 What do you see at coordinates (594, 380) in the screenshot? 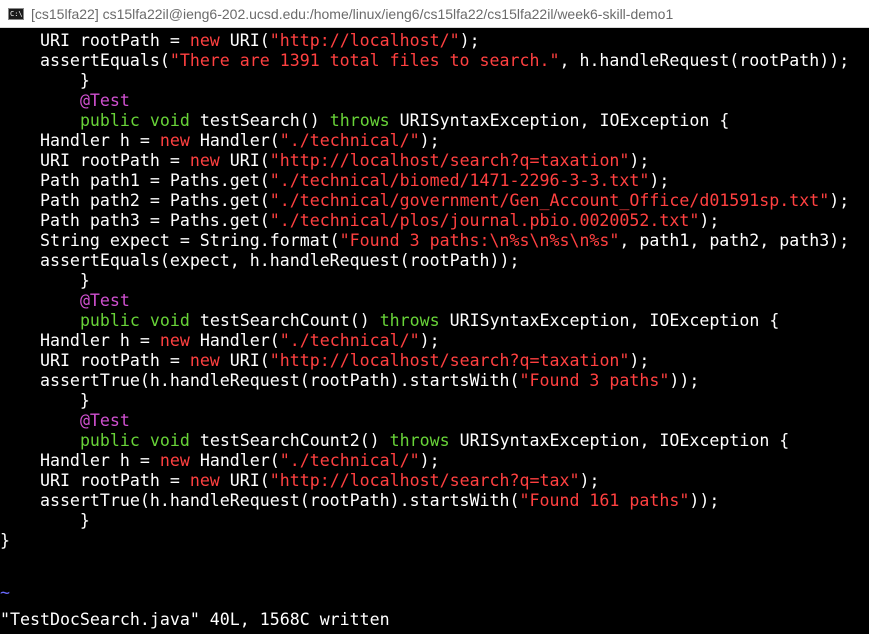
I see `code-token-str: "Found 3 paths"` at bounding box center [594, 380].